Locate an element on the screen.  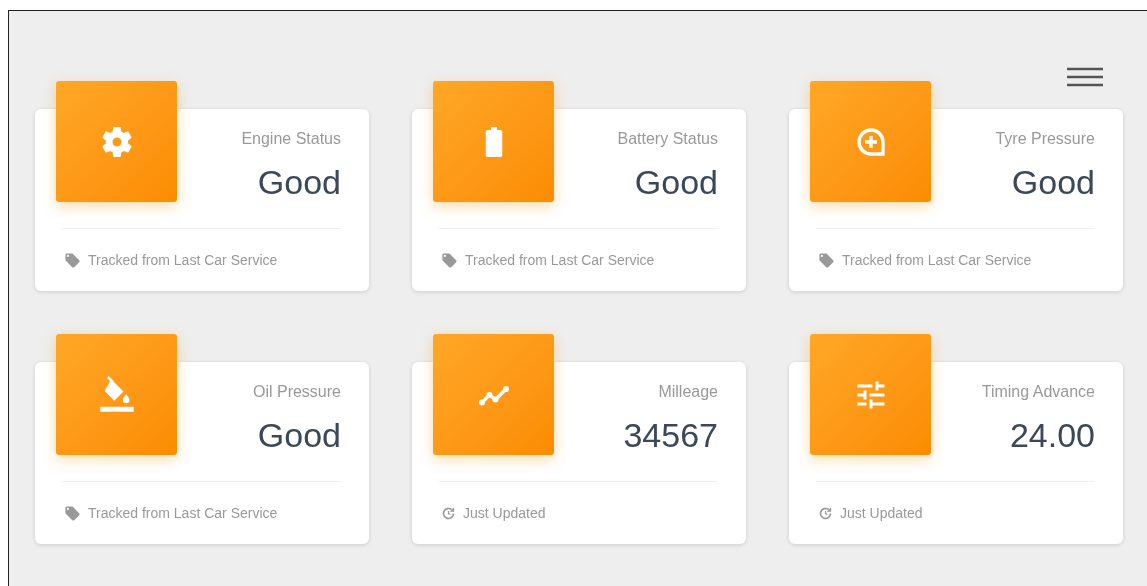
card-value: 24.00 is located at coordinates (1052, 435).